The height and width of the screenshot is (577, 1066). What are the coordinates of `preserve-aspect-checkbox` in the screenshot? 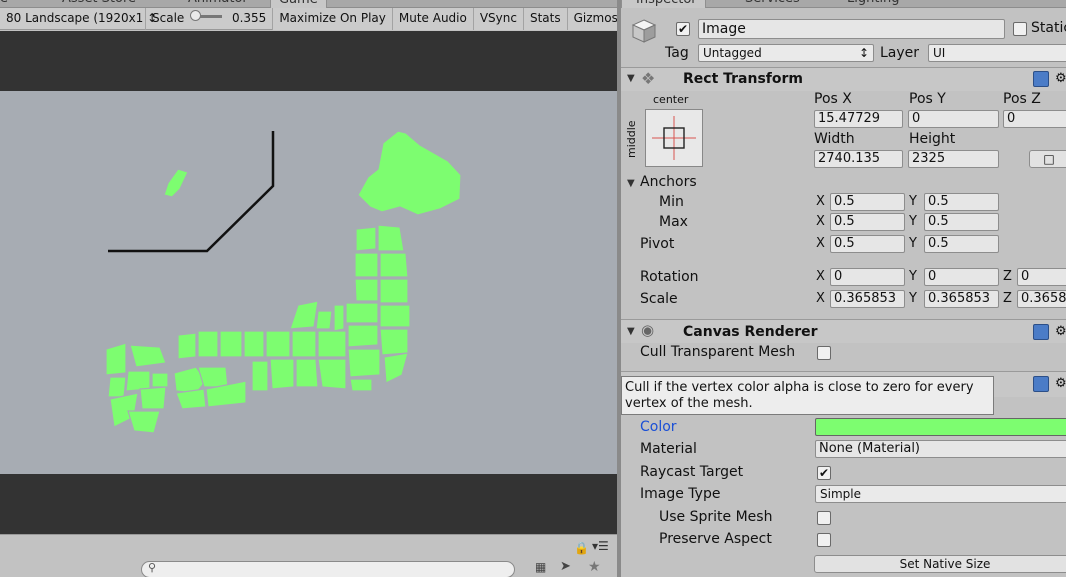 It's located at (824, 540).